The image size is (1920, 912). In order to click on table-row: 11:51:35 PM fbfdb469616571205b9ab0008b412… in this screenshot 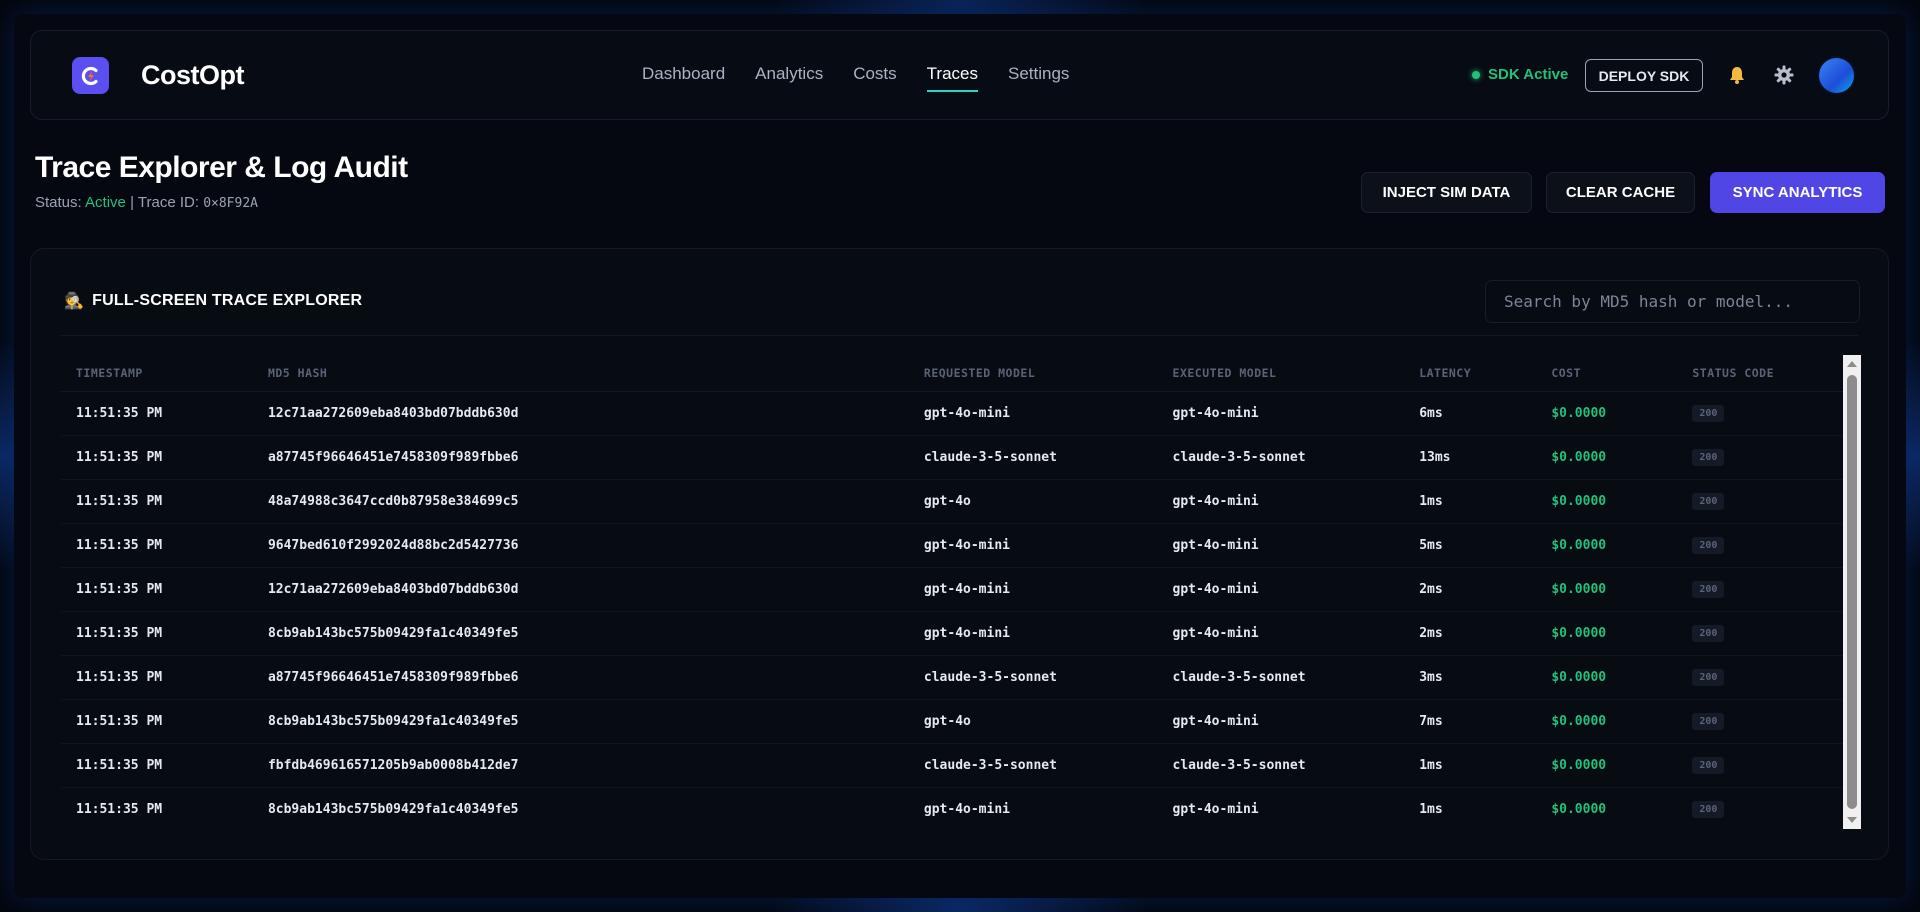, I will do `click(960, 765)`.